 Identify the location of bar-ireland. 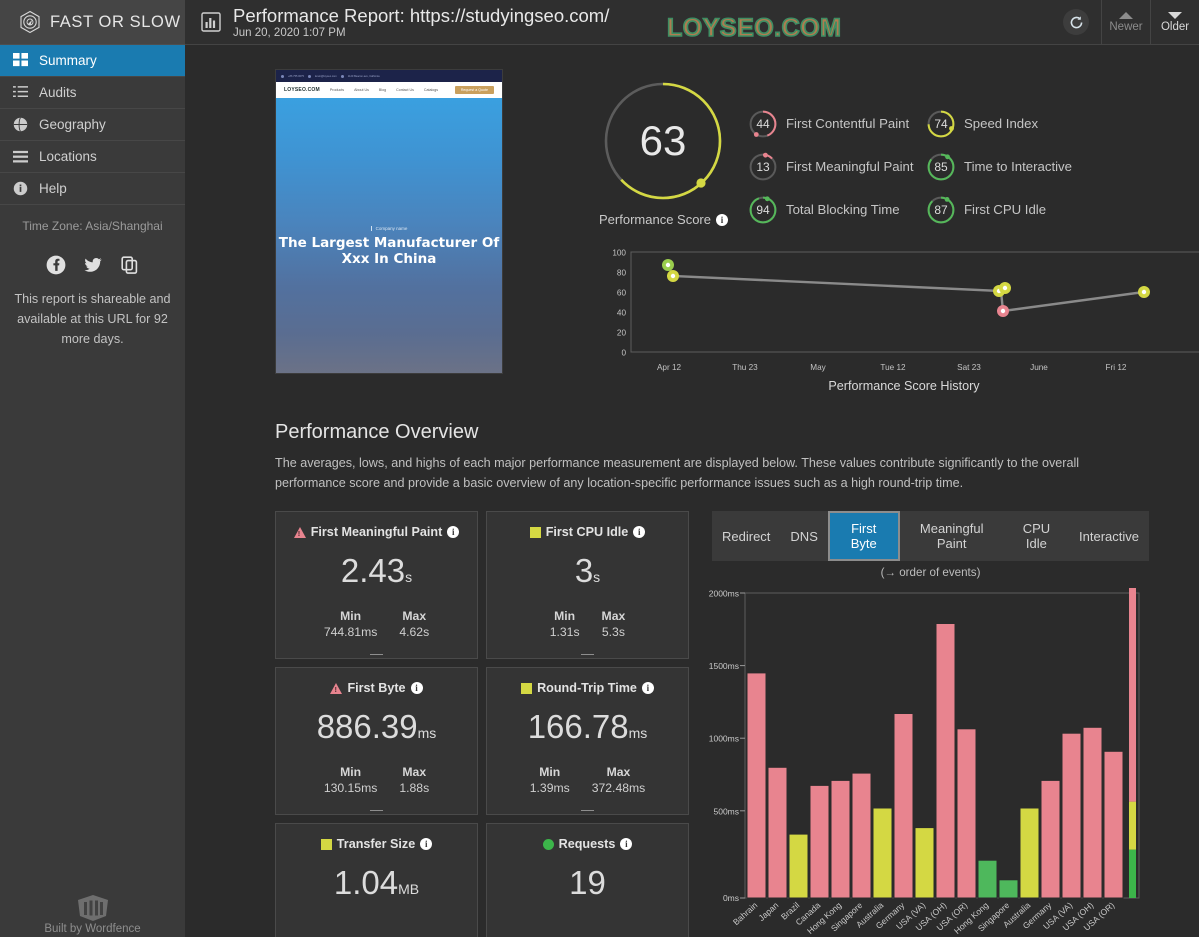
(861, 835).